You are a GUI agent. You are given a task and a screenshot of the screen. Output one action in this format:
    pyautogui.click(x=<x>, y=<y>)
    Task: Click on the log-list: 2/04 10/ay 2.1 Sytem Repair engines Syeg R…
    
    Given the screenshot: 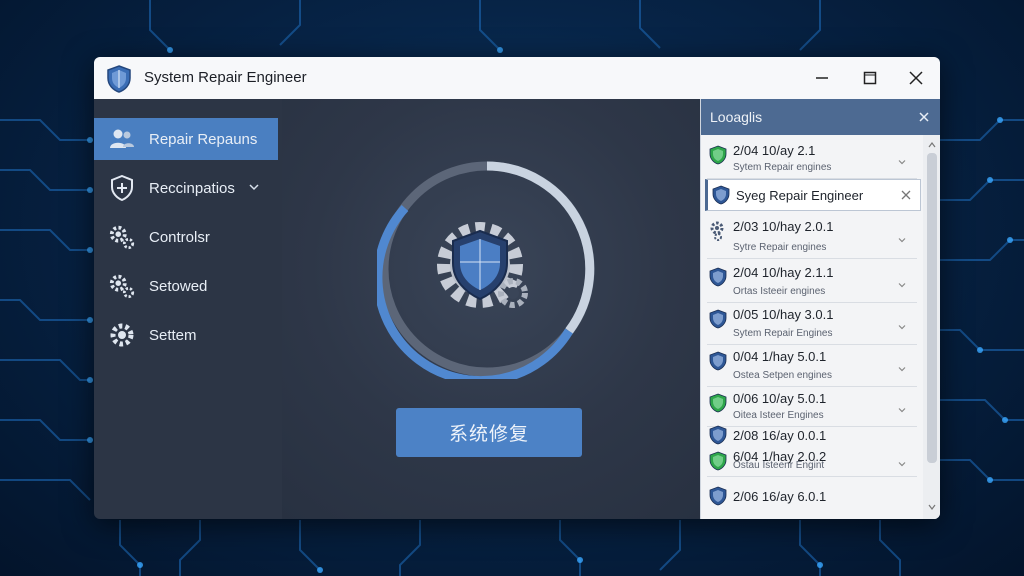 What is the action you would take?
    pyautogui.click(x=812, y=327)
    